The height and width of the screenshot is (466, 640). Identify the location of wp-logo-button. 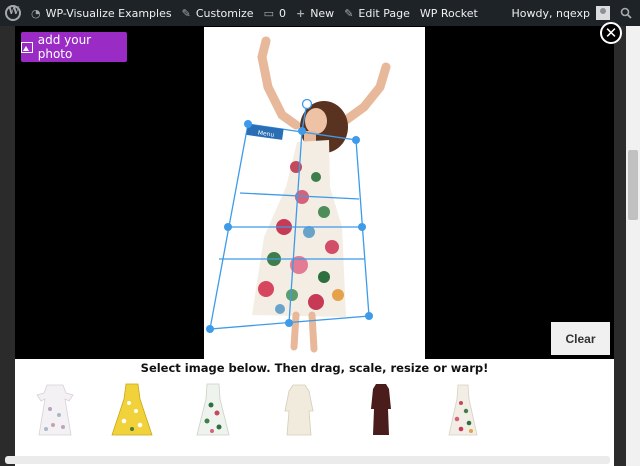
(13, 13).